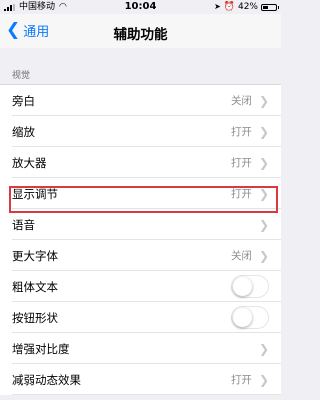  I want to click on settings-row: 按钮形状, so click(140, 317).